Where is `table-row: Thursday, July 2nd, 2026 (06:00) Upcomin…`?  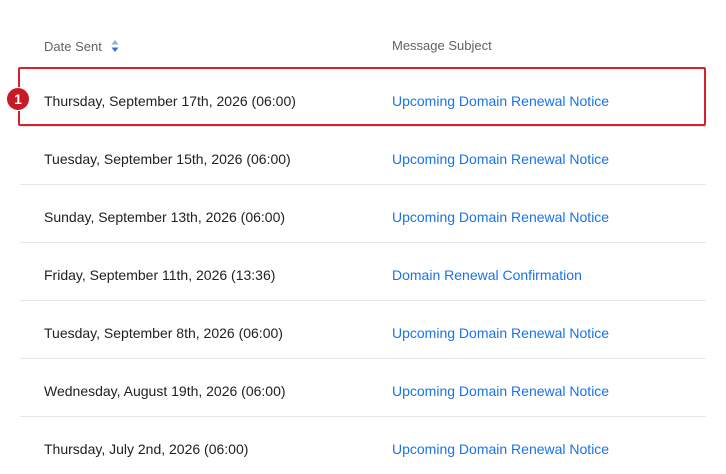
table-row: Thursday, July 2nd, 2026 (06:00) Upcomin… is located at coordinates (363, 445).